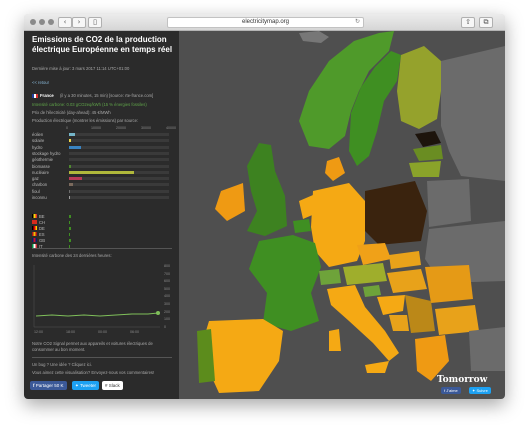 The height and width of the screenshot is (431, 530). Describe the element at coordinates (33, 22) in the screenshot. I see `close-window-button` at that location.